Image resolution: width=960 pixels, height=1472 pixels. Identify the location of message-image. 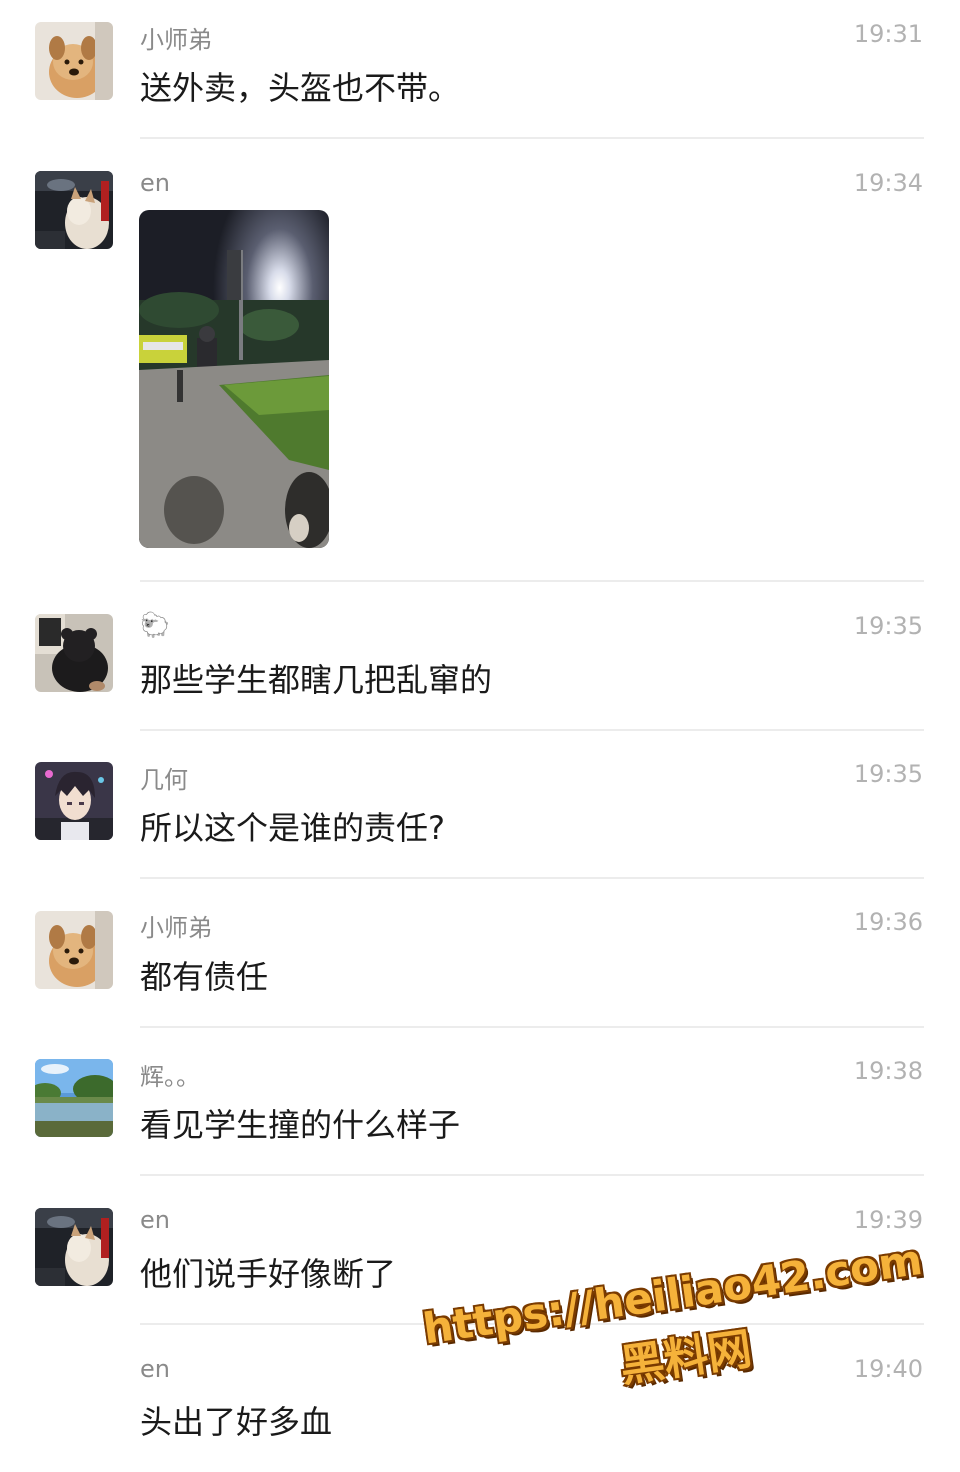
(234, 379).